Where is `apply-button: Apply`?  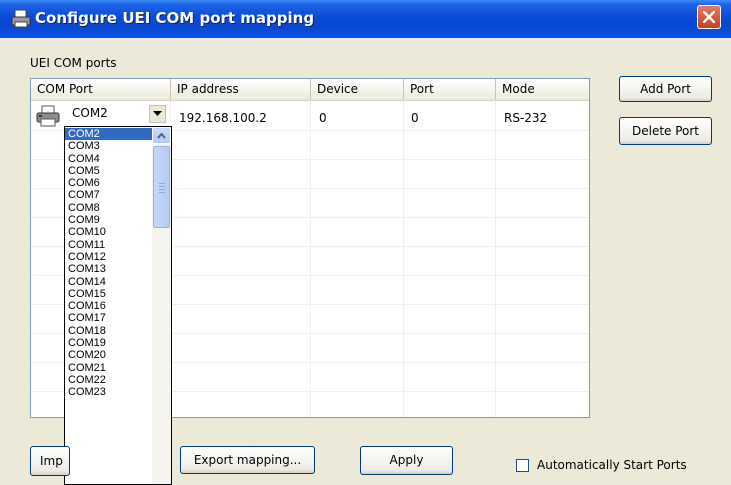 apply-button: Apply is located at coordinates (406, 460).